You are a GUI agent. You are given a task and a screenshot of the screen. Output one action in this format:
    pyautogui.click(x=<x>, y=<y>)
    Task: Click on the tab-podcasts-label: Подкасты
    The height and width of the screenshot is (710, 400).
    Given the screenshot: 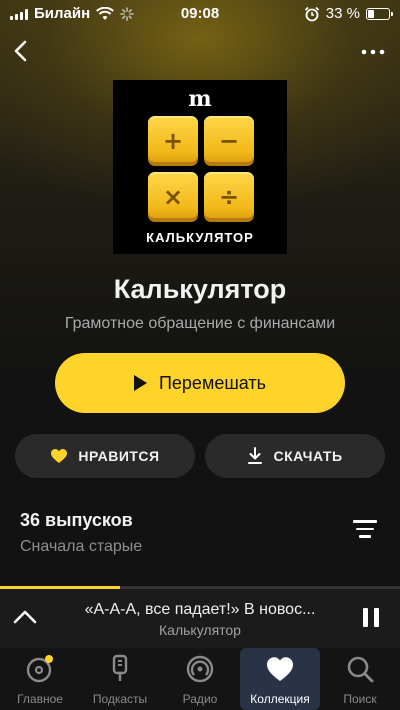 What is the action you would take?
    pyautogui.click(x=120, y=699)
    